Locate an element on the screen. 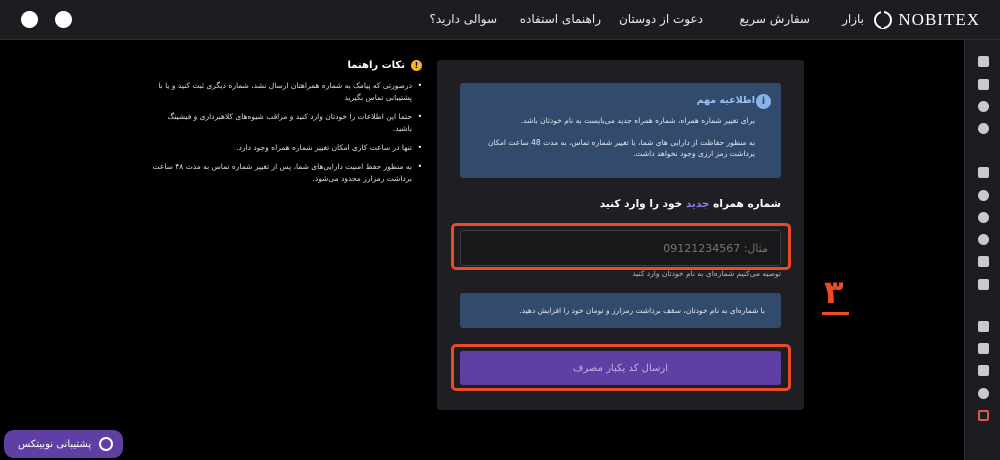 The image size is (1000, 460). security-shield-icon is located at coordinates (983, 348).